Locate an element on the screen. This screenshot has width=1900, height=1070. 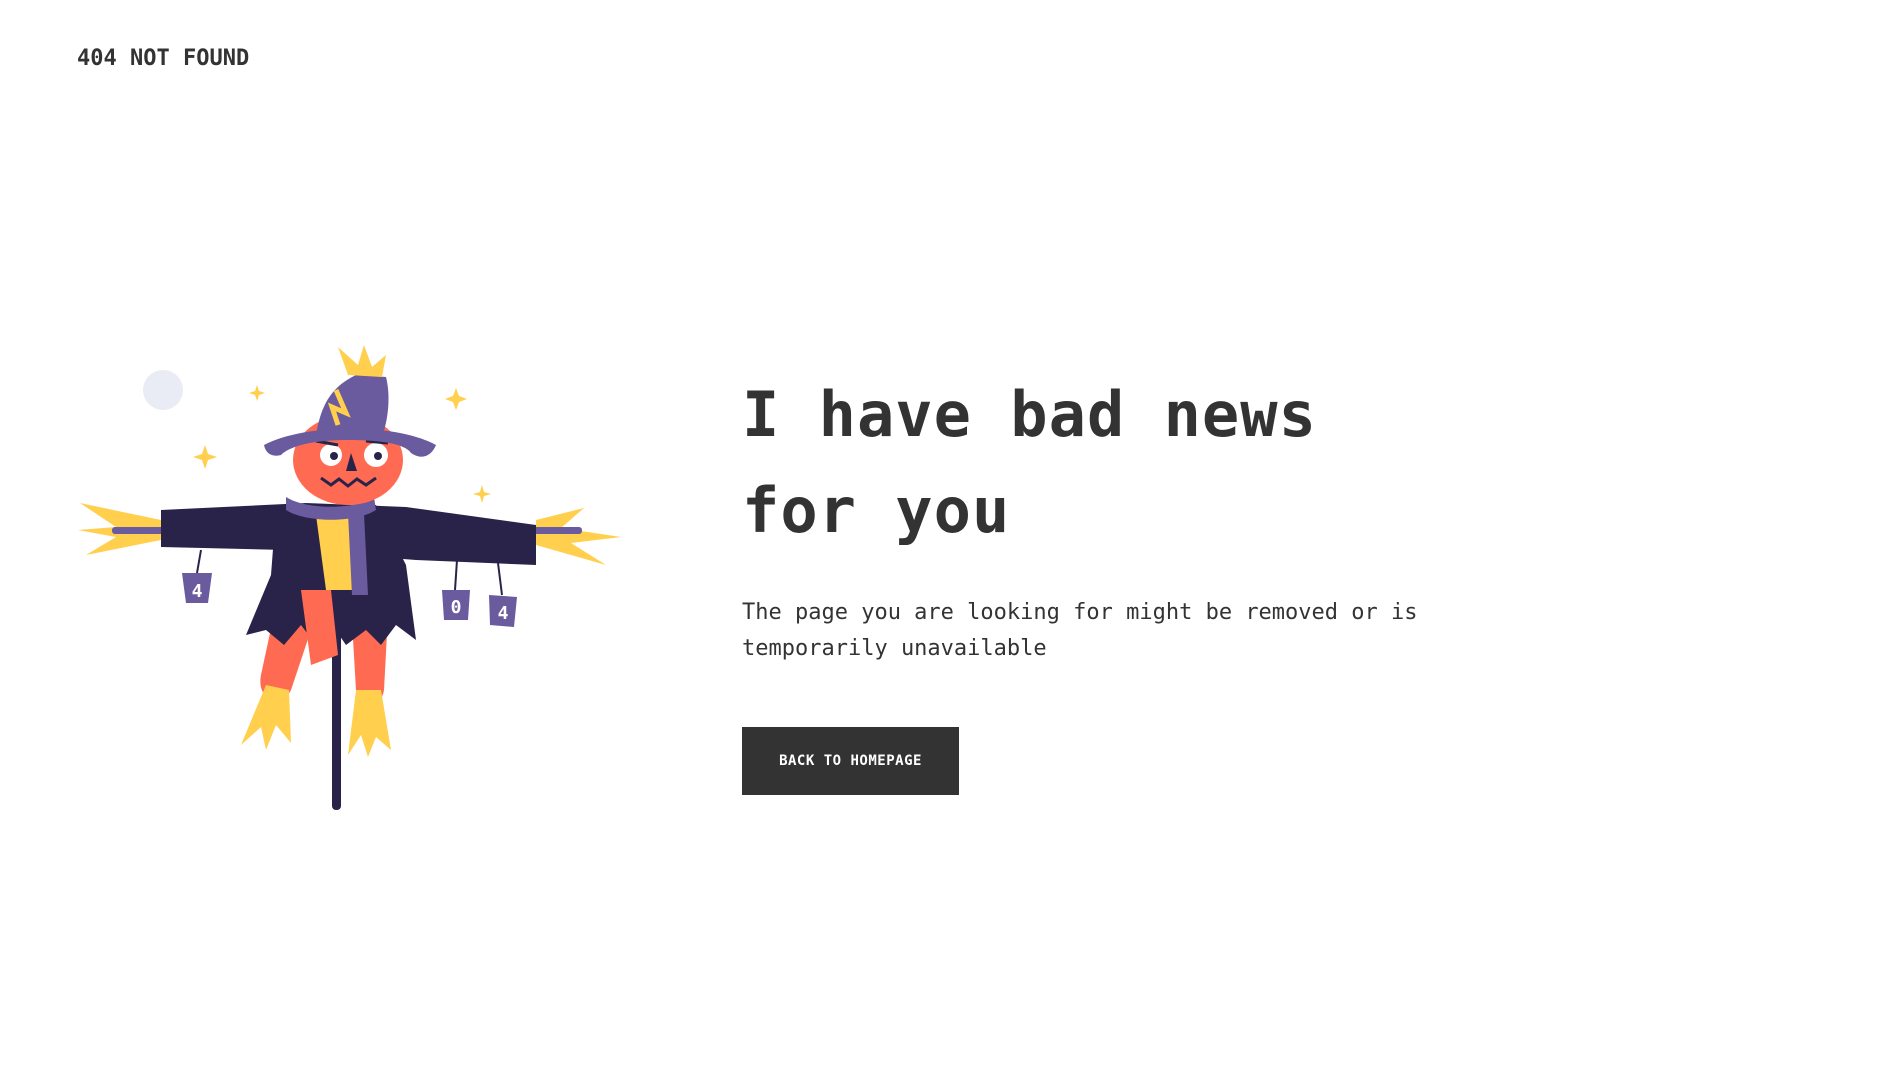
right-hand-straw is located at coordinates (578, 536).